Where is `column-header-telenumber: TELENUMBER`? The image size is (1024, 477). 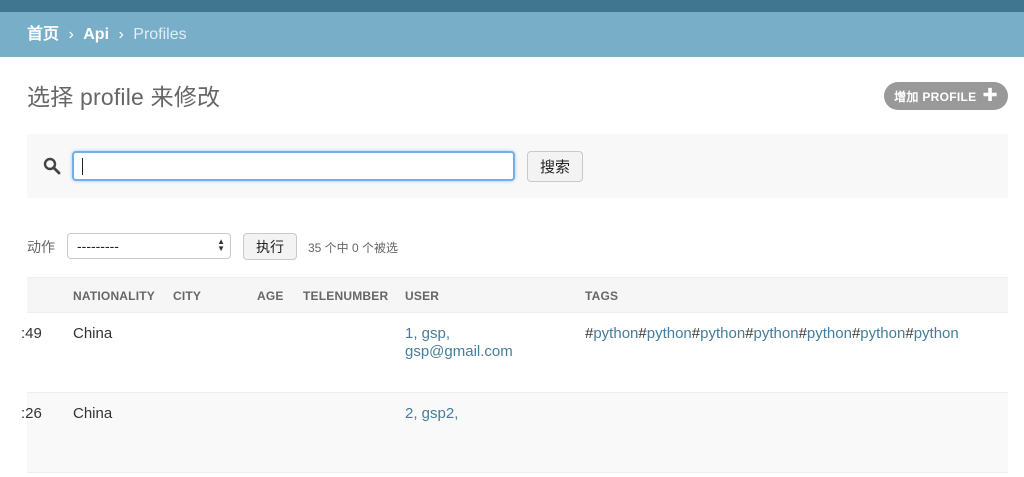
column-header-telenumber: TELENUMBER is located at coordinates (345, 296).